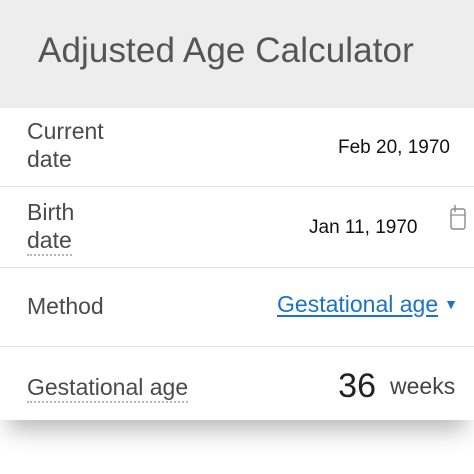 Image resolution: width=474 pixels, height=474 pixels. What do you see at coordinates (65, 306) in the screenshot?
I see `method-label: Method` at bounding box center [65, 306].